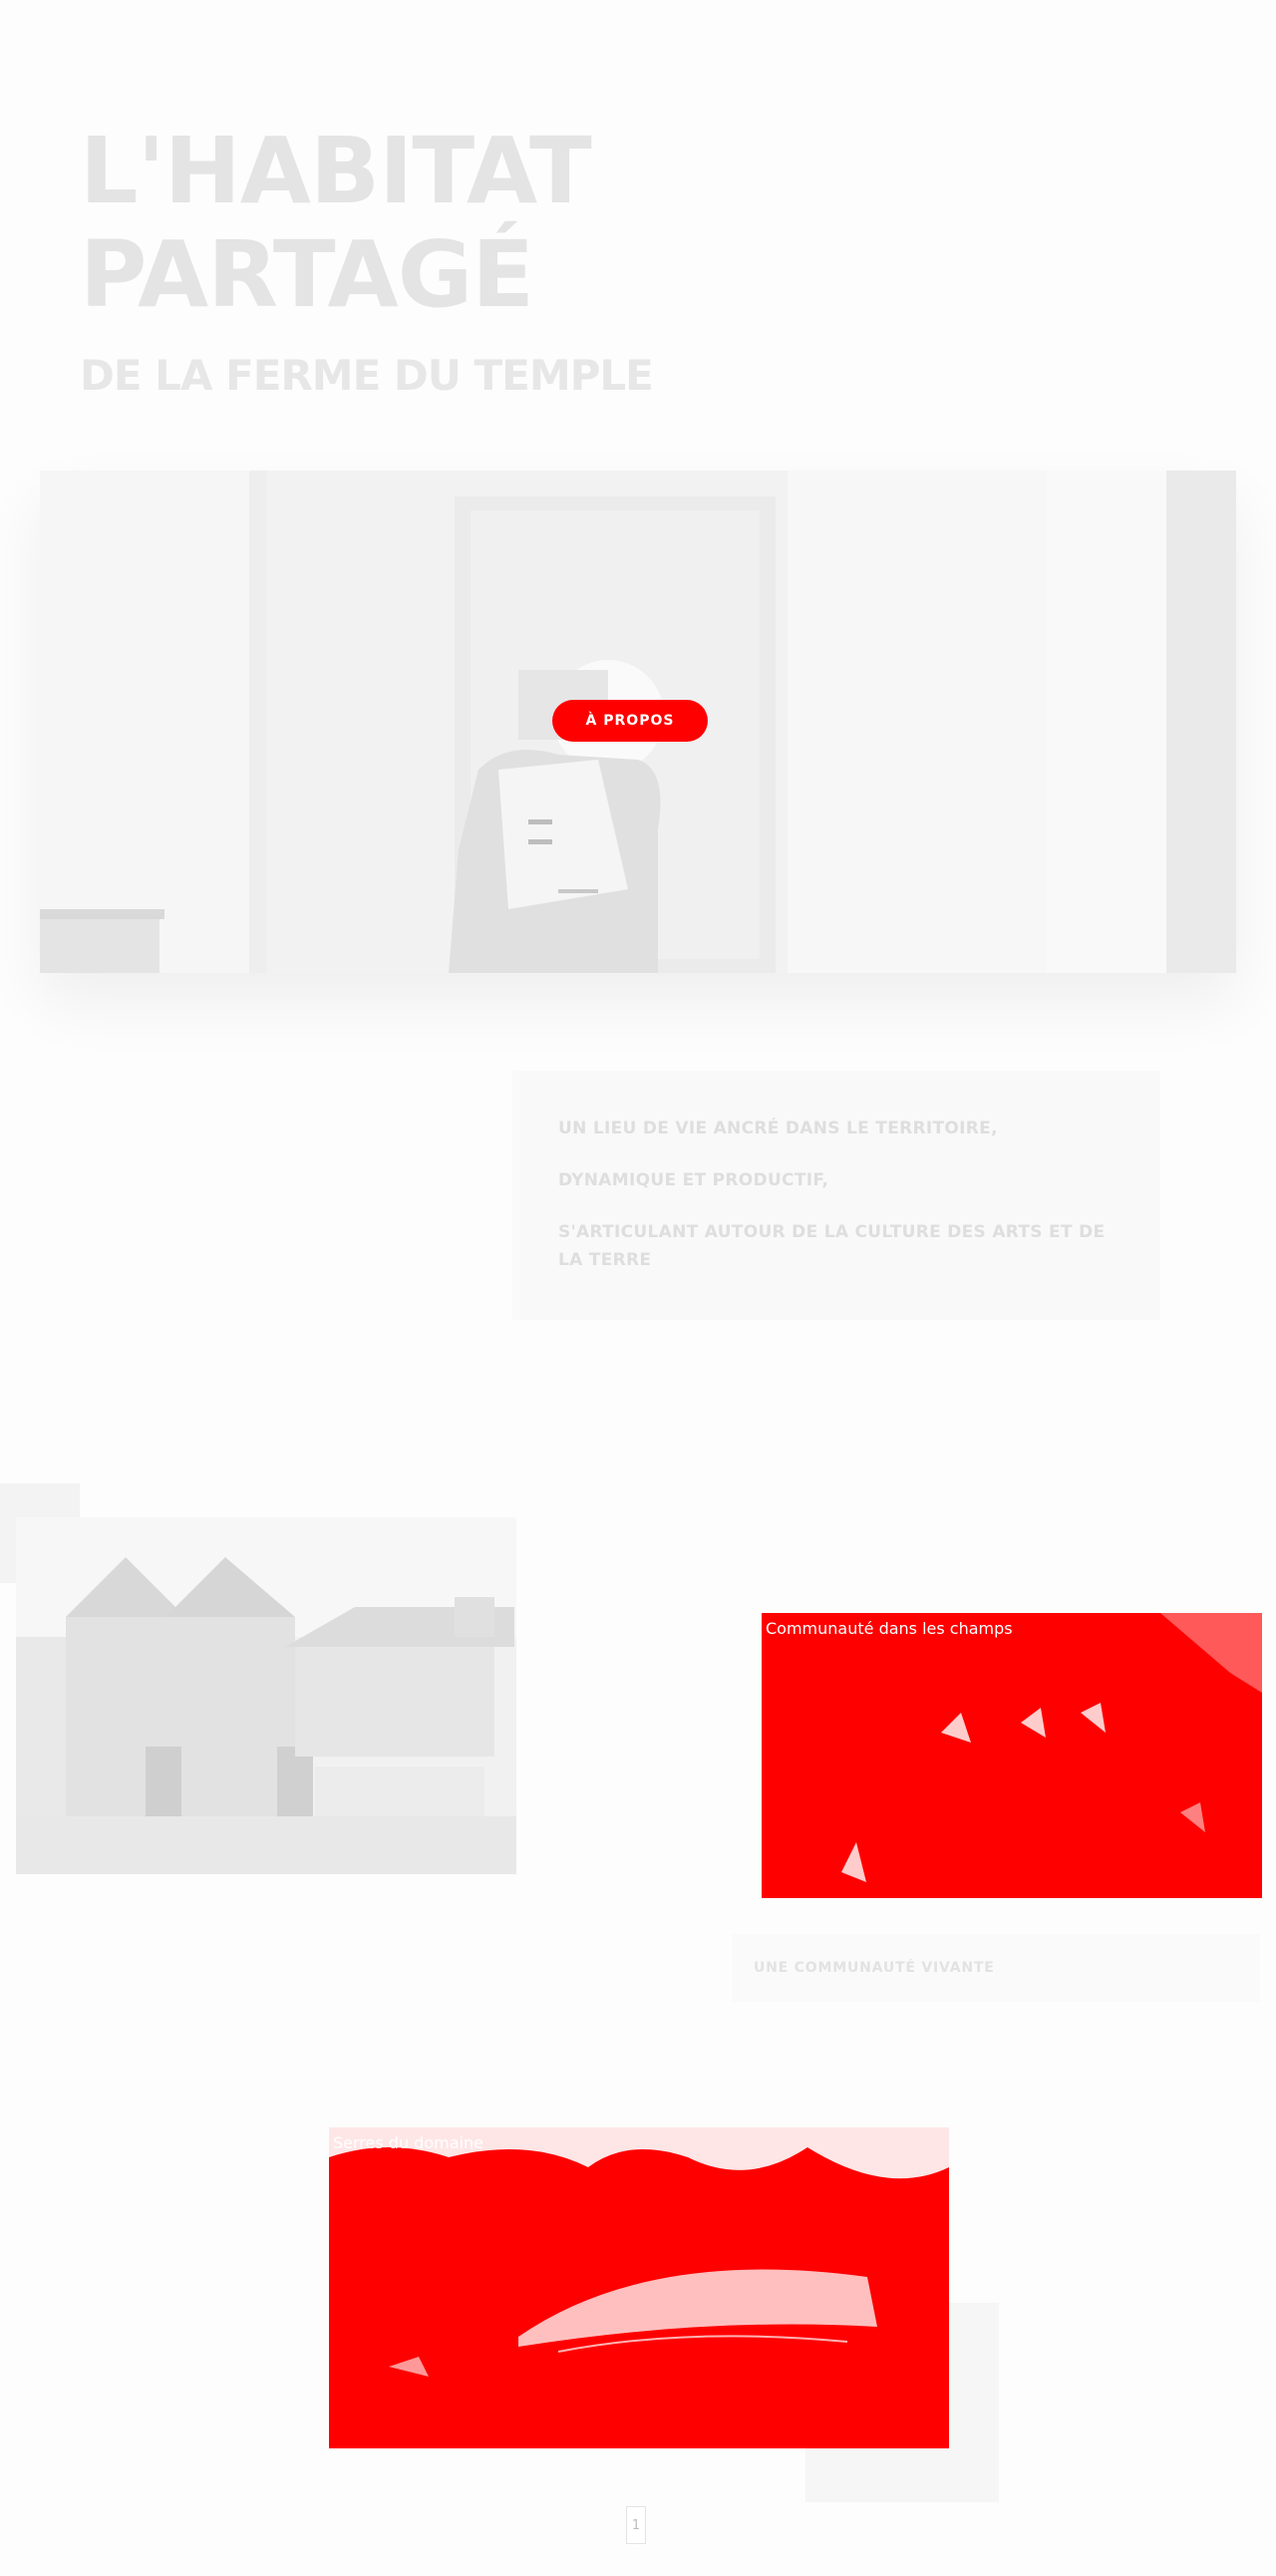 Image resolution: width=1276 pixels, height=2576 pixels. I want to click on page-subtitle: DE LA FERME DU TEMPLE, so click(367, 375).